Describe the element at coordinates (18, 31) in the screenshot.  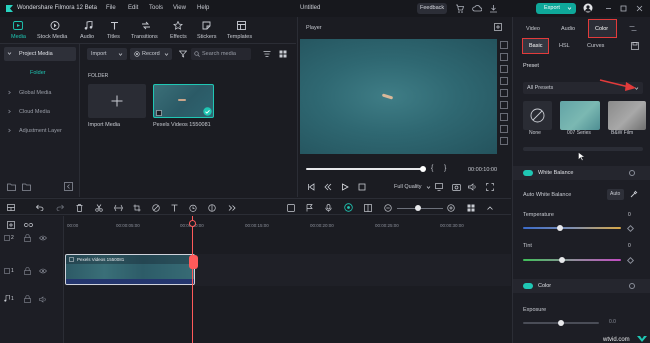
I see `tab-media: Media` at that location.